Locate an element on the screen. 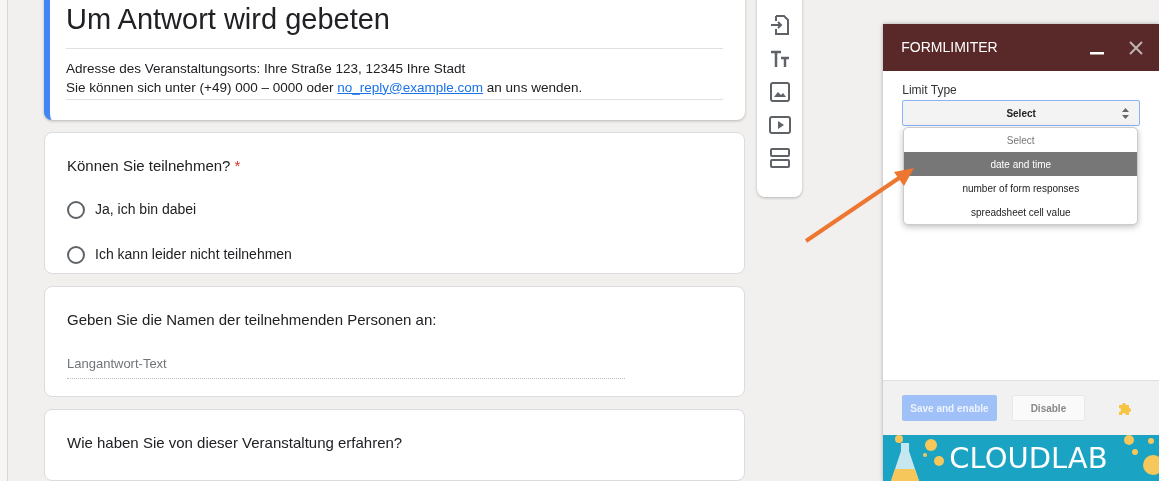 The width and height of the screenshot is (1159, 481). option-label: Ich kann leider nicht teilnehmen is located at coordinates (193, 254).